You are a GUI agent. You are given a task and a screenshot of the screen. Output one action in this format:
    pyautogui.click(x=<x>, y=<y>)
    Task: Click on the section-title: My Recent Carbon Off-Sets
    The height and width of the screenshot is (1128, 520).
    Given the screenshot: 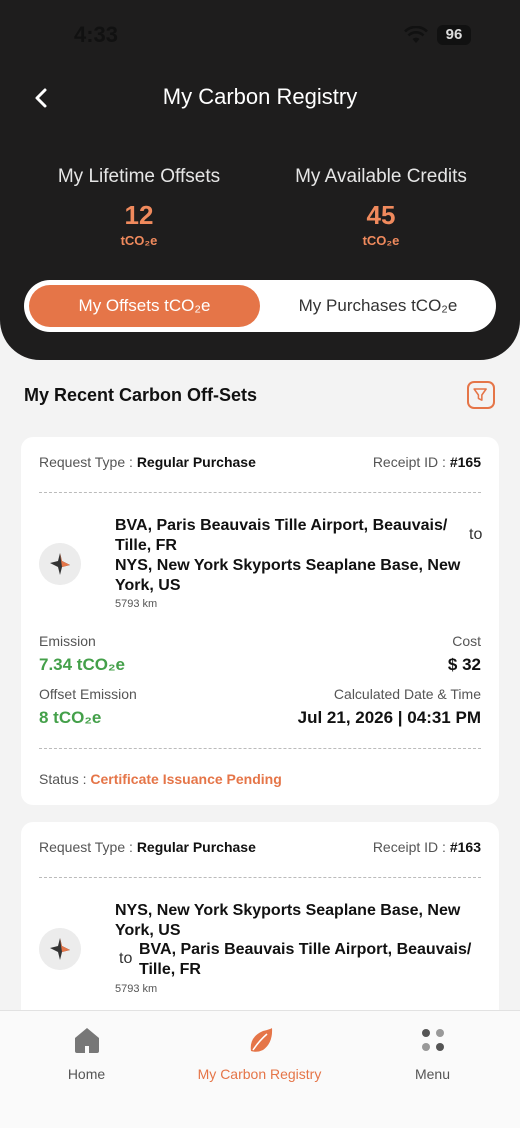 What is the action you would take?
    pyautogui.click(x=141, y=395)
    